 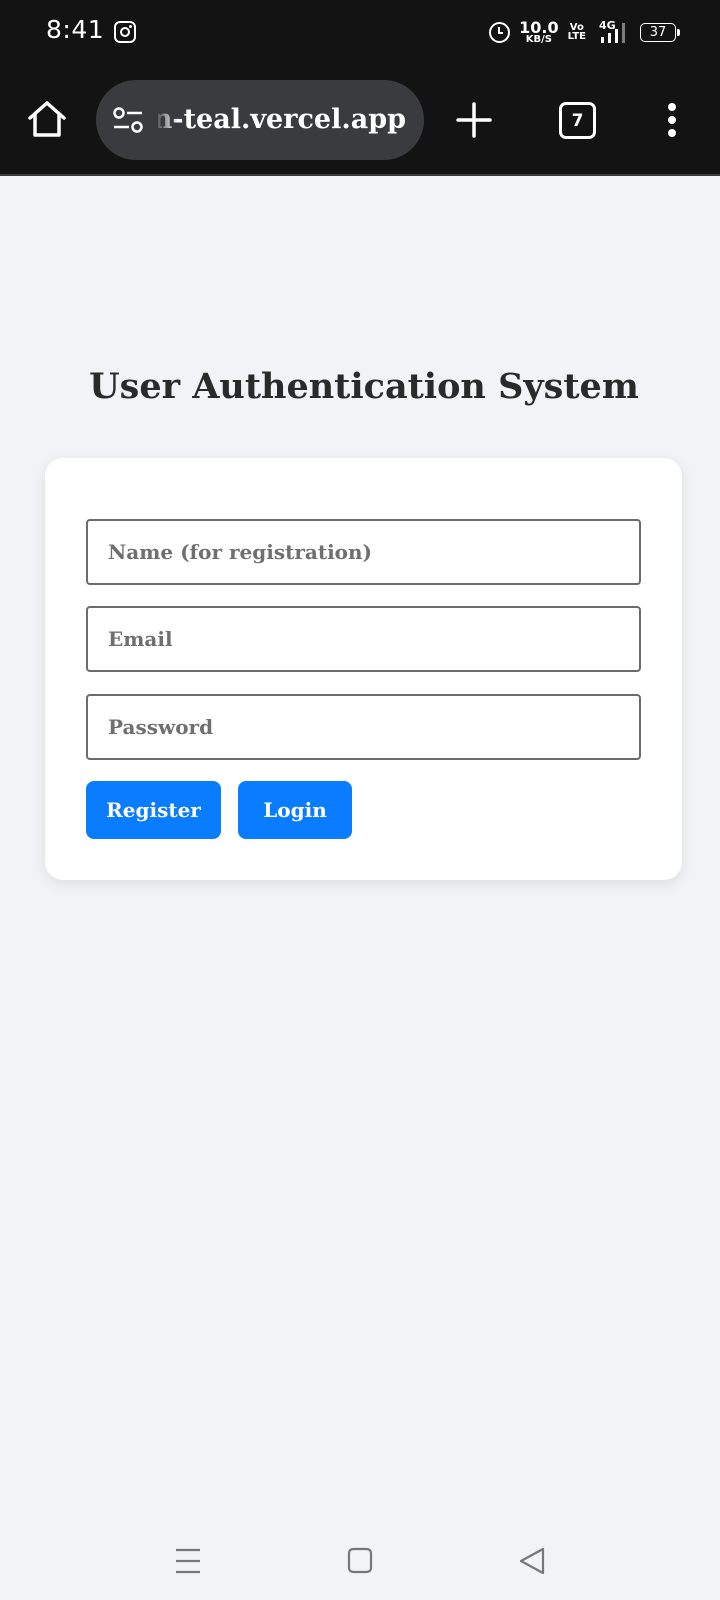 What do you see at coordinates (363, 727) in the screenshot?
I see `password-input` at bounding box center [363, 727].